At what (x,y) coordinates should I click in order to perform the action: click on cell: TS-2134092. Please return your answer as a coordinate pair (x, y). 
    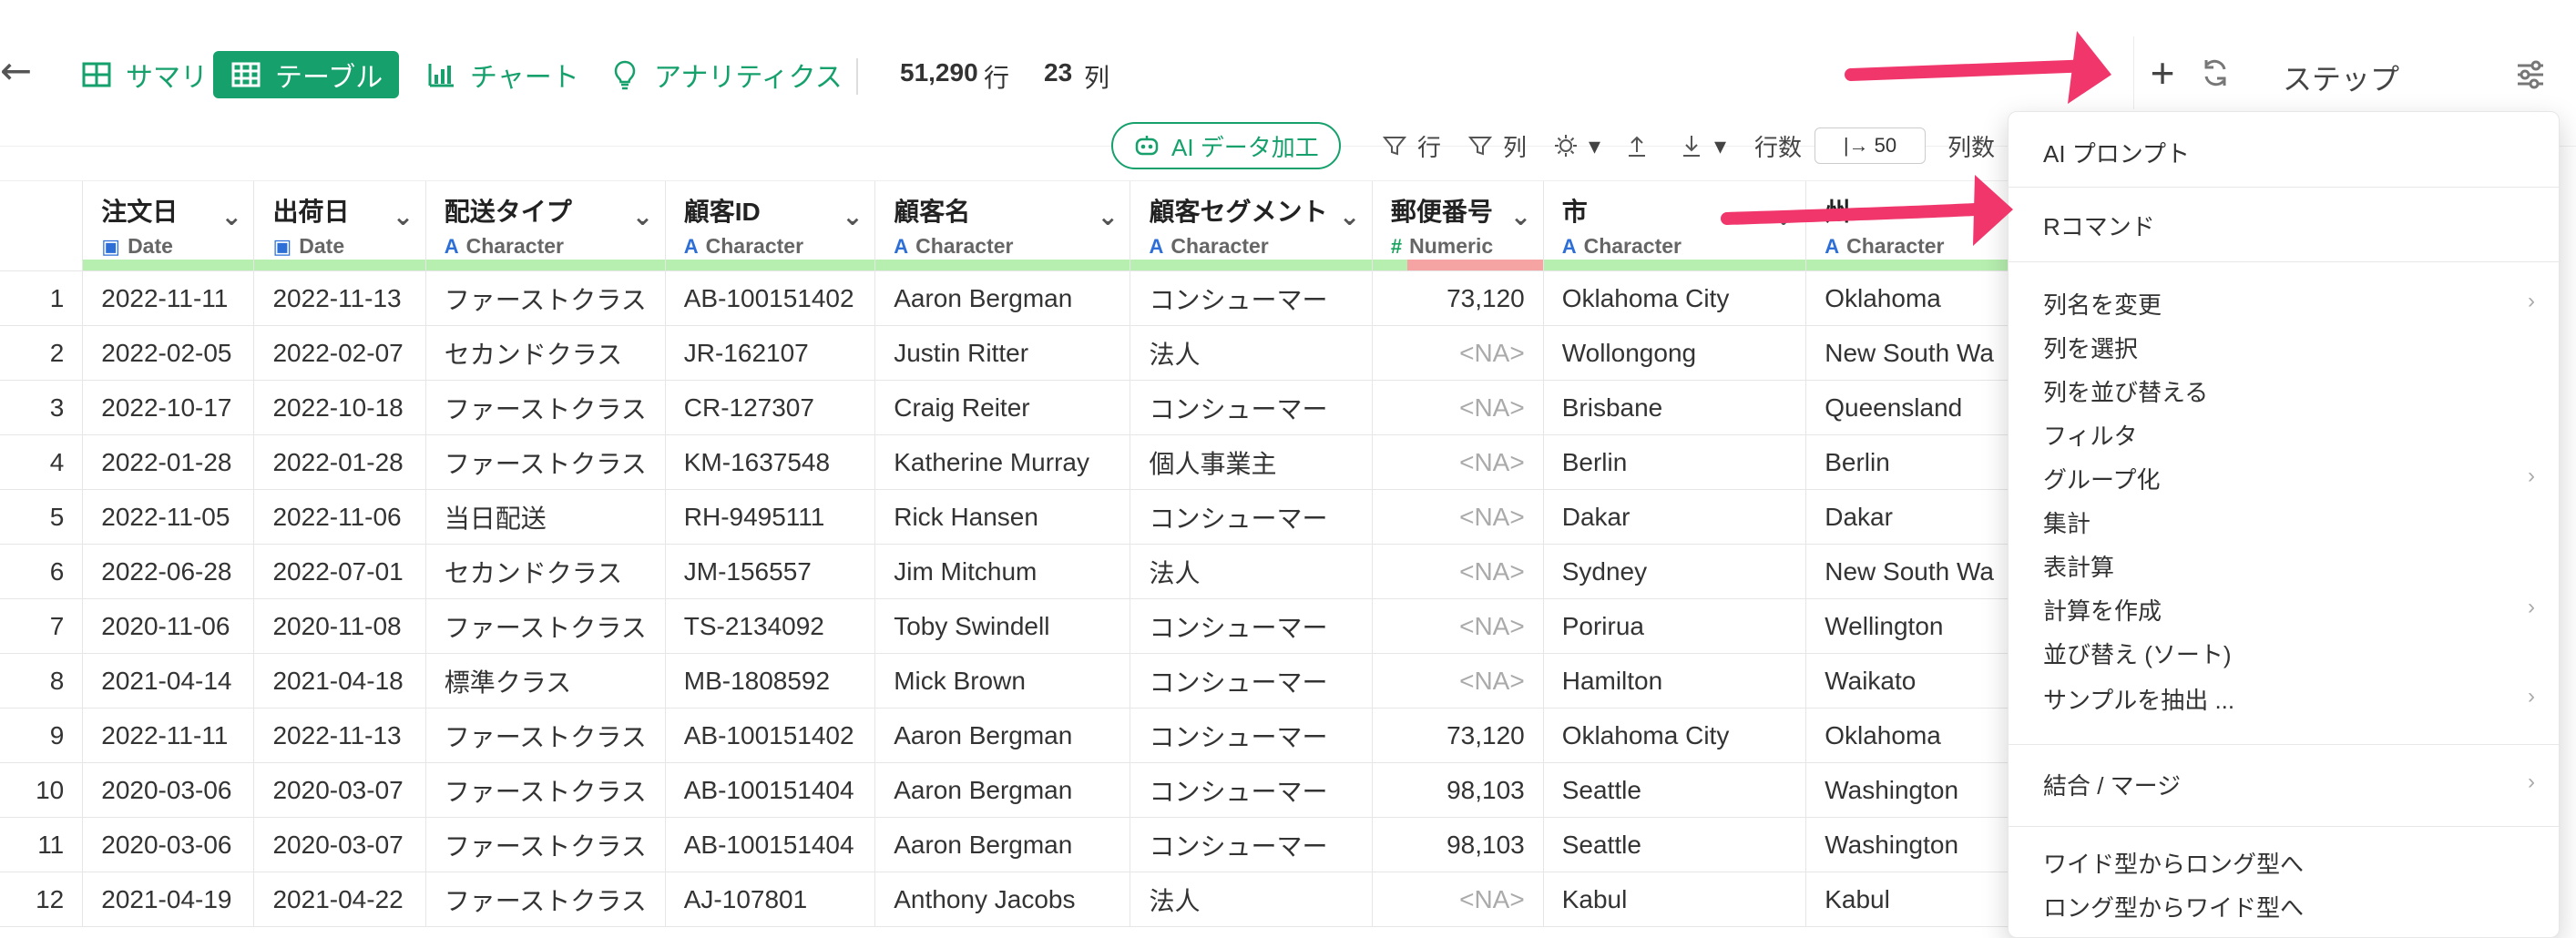
    Looking at the image, I should click on (770, 626).